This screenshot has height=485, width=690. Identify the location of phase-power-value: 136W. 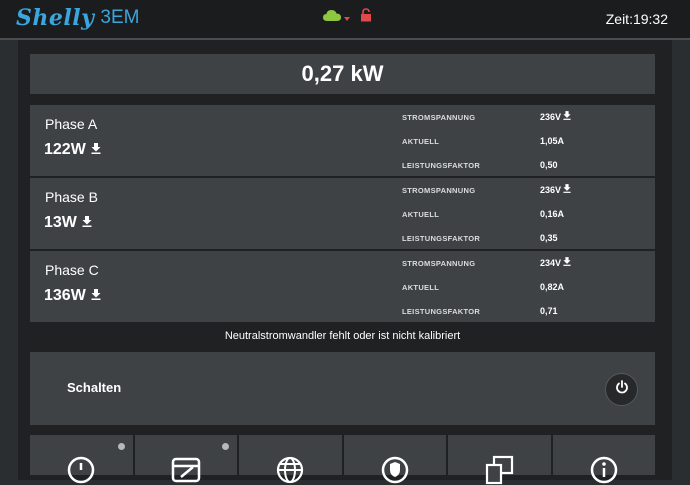
(65, 295).